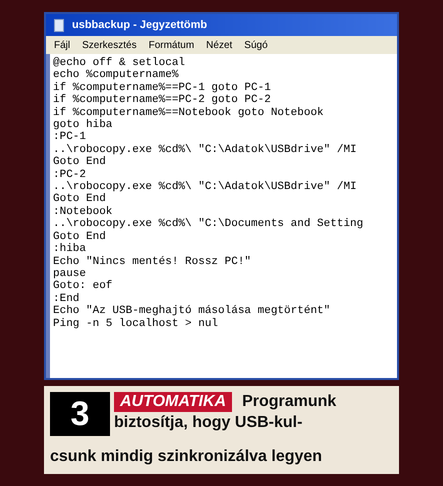 The image size is (443, 486). Describe the element at coordinates (62, 45) in the screenshot. I see `menu-item: Fájl` at that location.